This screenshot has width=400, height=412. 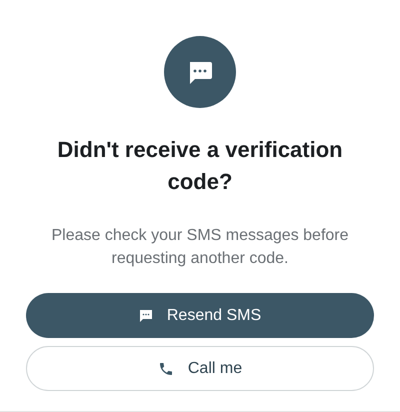 I want to click on phone-icon, so click(x=166, y=368).